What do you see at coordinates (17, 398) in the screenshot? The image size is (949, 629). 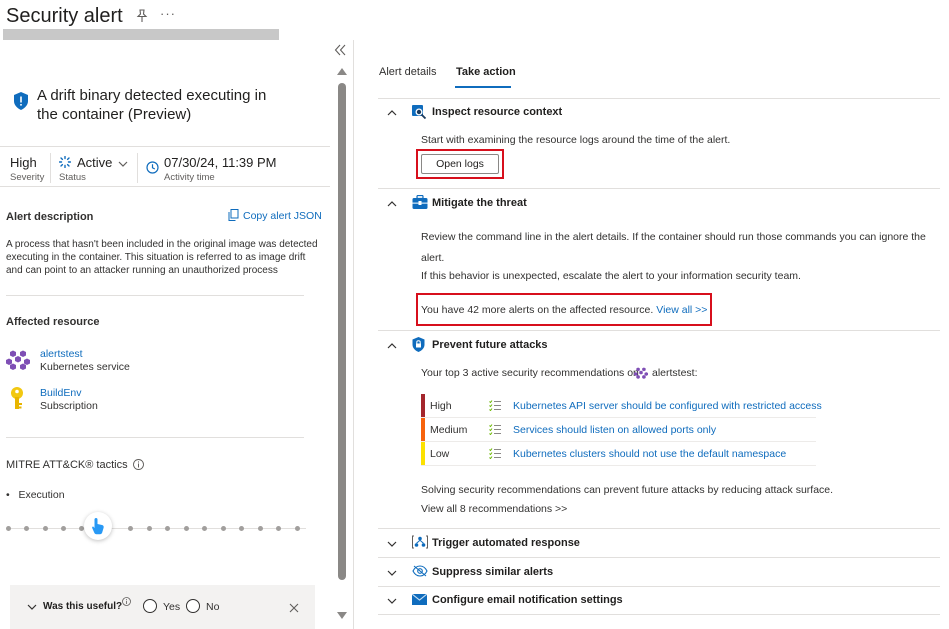 I see `key-icon` at bounding box center [17, 398].